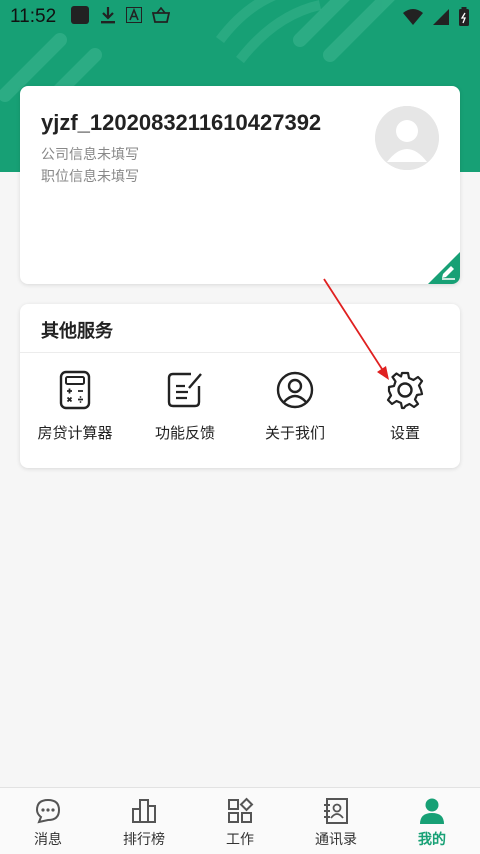  Describe the element at coordinates (33, 16) in the screenshot. I see `status-time: 11:52` at that location.